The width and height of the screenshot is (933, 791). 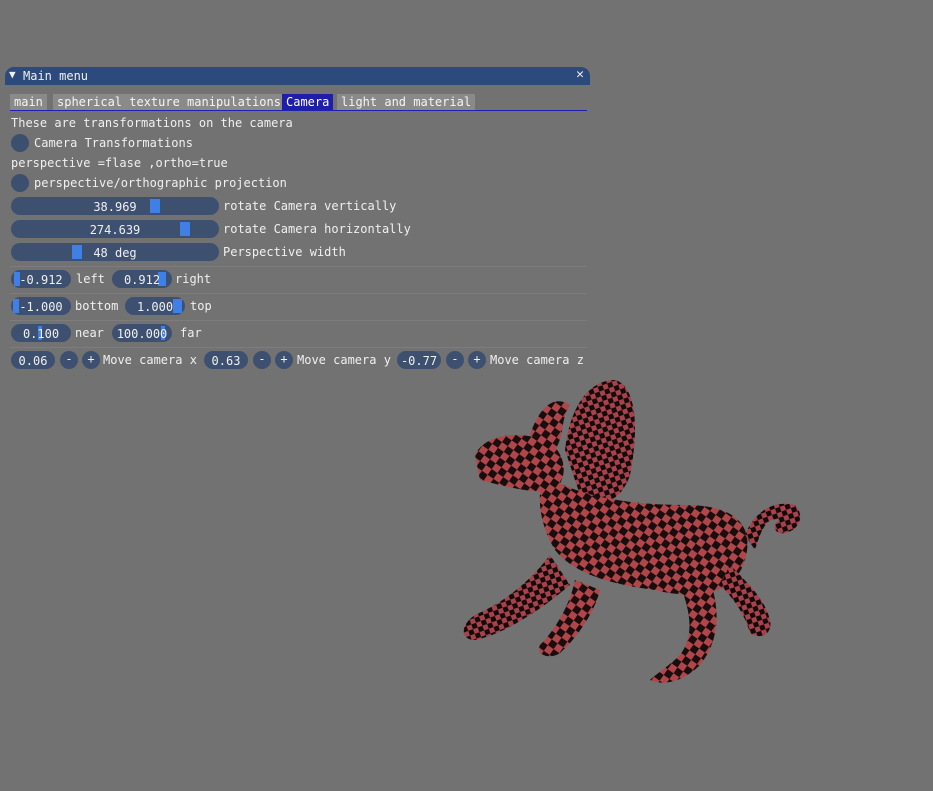 What do you see at coordinates (90, 279) in the screenshot?
I see `left-label: left` at bounding box center [90, 279].